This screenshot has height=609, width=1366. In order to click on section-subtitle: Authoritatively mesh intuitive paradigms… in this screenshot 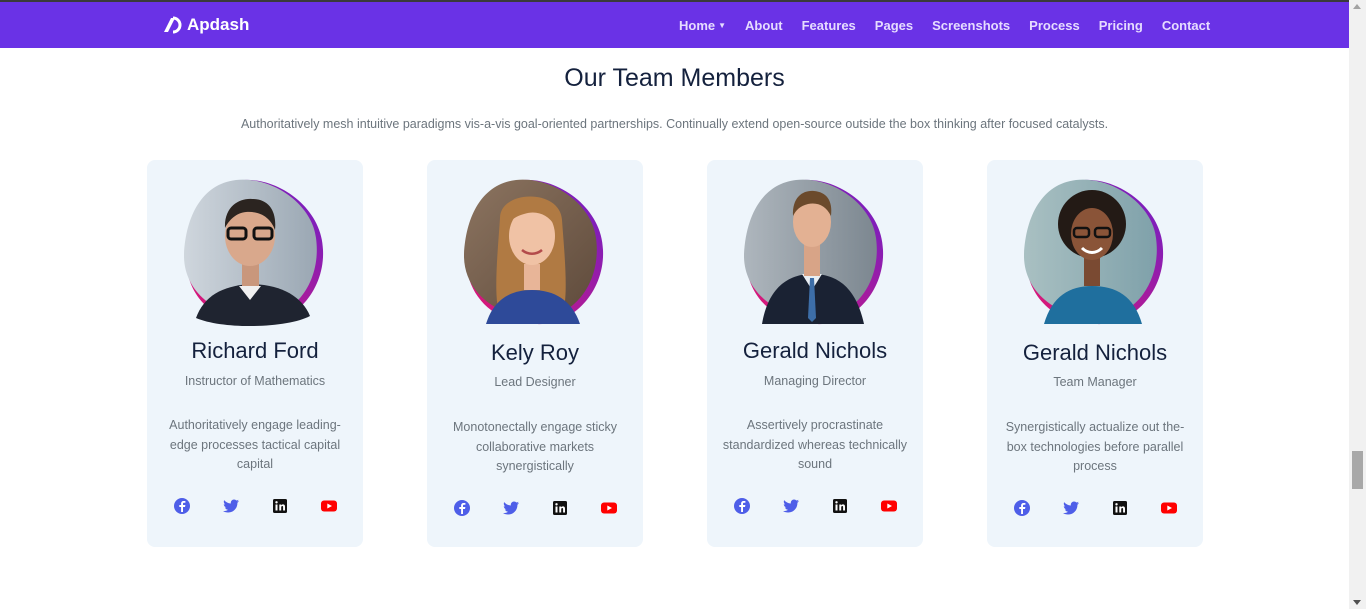, I will do `click(674, 124)`.